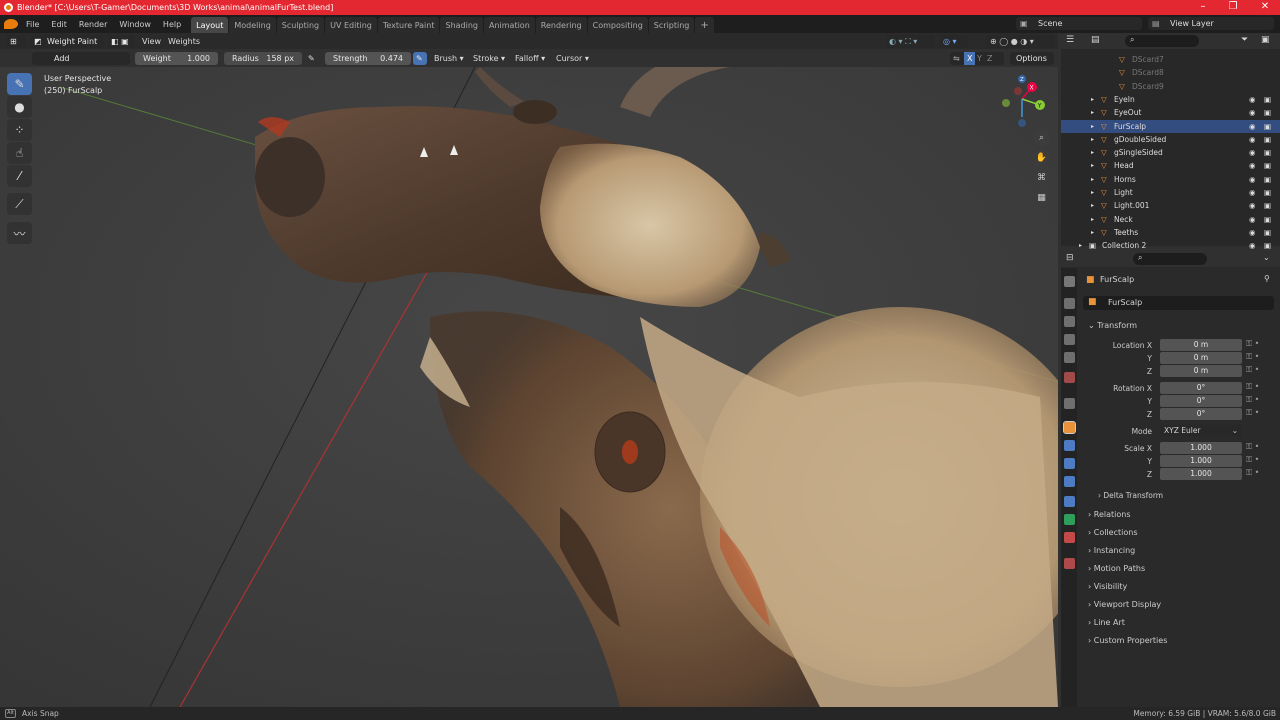 This screenshot has height=720, width=1280. I want to click on strength-pressure-toggle: ✎, so click(420, 58).